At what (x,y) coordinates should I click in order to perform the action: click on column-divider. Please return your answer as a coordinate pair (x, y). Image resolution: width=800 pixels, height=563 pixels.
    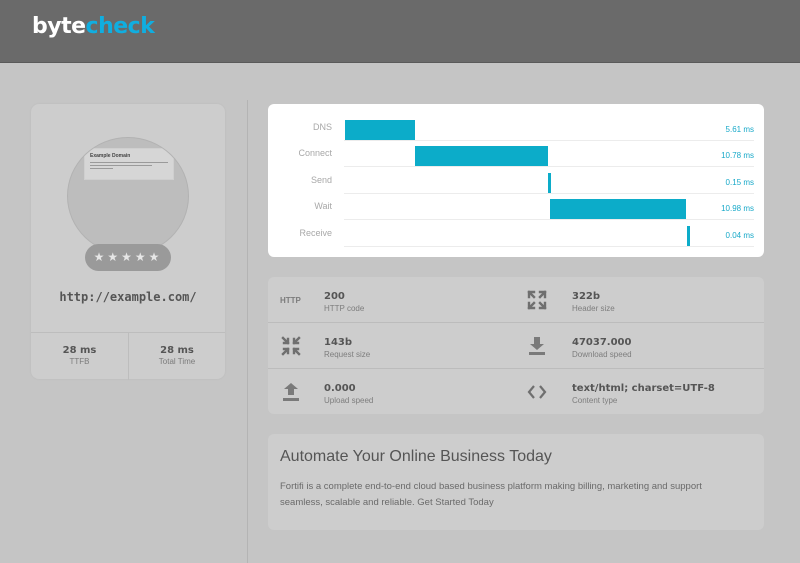
    Looking at the image, I should click on (247, 331).